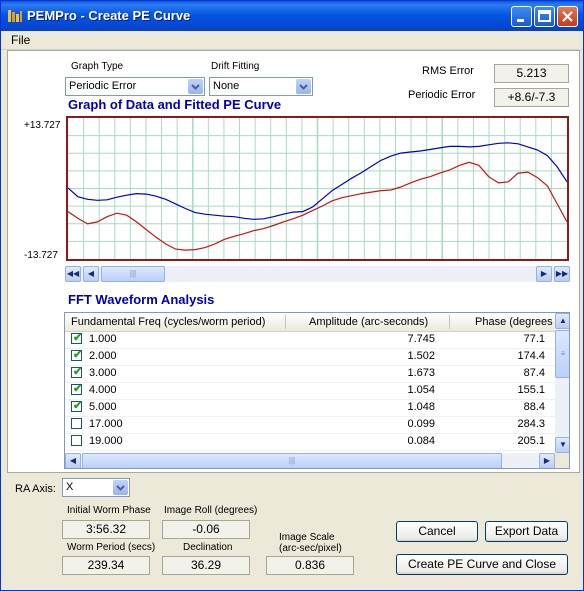  Describe the element at coordinates (421, 390) in the screenshot. I see `amp-cell: 1.054` at that location.